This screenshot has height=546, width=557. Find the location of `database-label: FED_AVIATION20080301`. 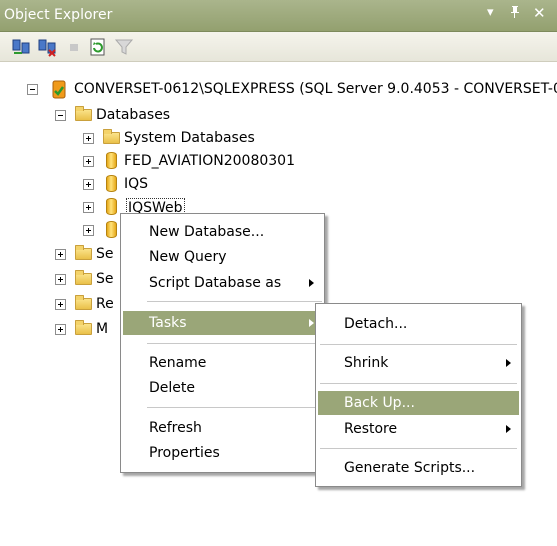

database-label: FED_AVIATION20080301 is located at coordinates (209, 161).